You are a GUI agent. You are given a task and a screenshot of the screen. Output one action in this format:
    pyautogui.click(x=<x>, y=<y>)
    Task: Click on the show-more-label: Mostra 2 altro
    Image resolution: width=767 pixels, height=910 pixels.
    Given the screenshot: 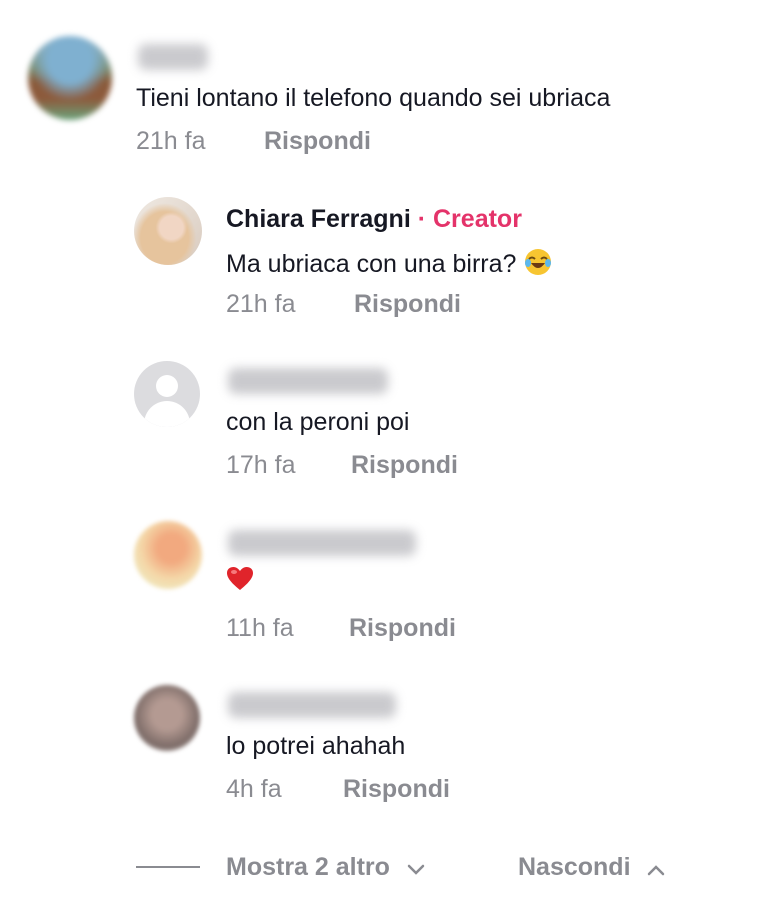 What is the action you would take?
    pyautogui.click(x=308, y=867)
    